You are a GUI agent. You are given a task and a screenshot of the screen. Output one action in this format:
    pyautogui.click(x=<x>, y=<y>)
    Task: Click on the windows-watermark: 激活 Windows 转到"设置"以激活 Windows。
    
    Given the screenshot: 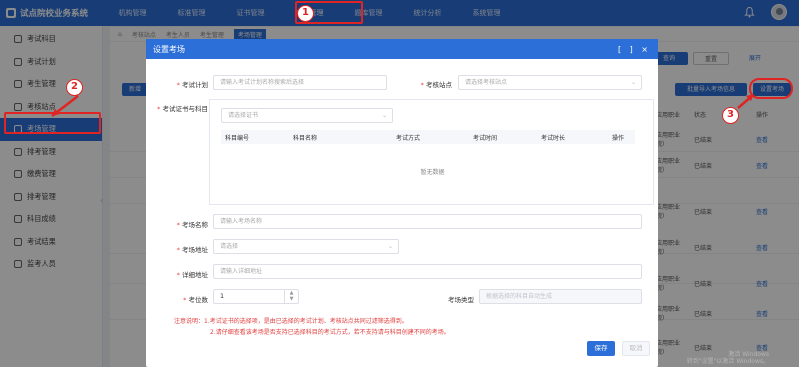 What is the action you would take?
    pyautogui.click(x=727, y=358)
    